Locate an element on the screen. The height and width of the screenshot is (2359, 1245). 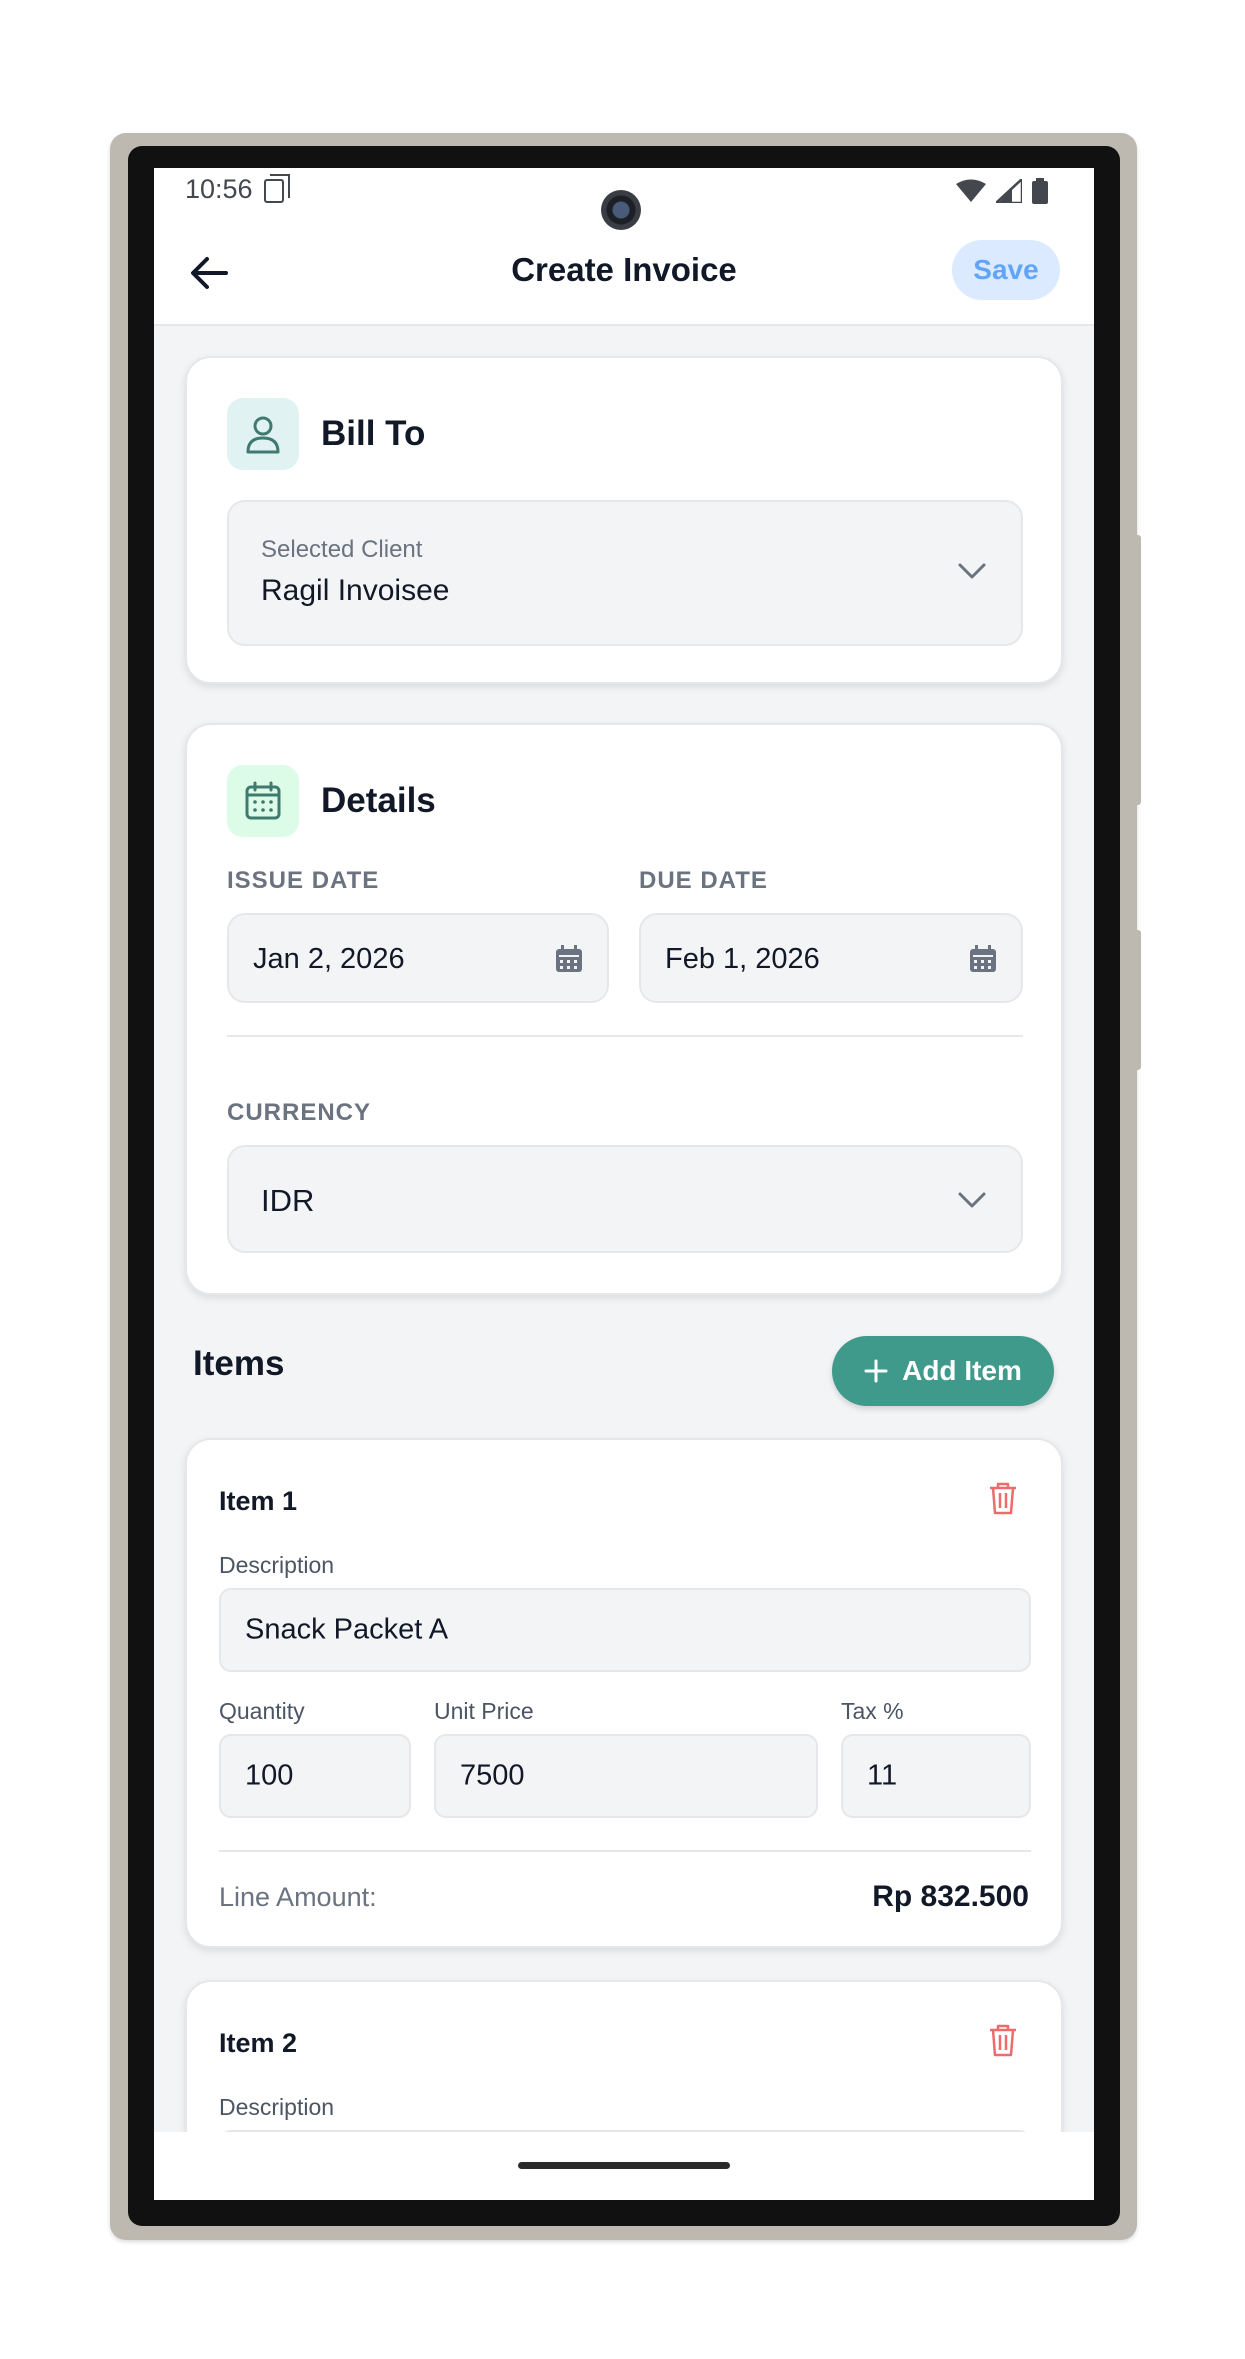
line-amount-label: Line Amount: is located at coordinates (298, 1897).